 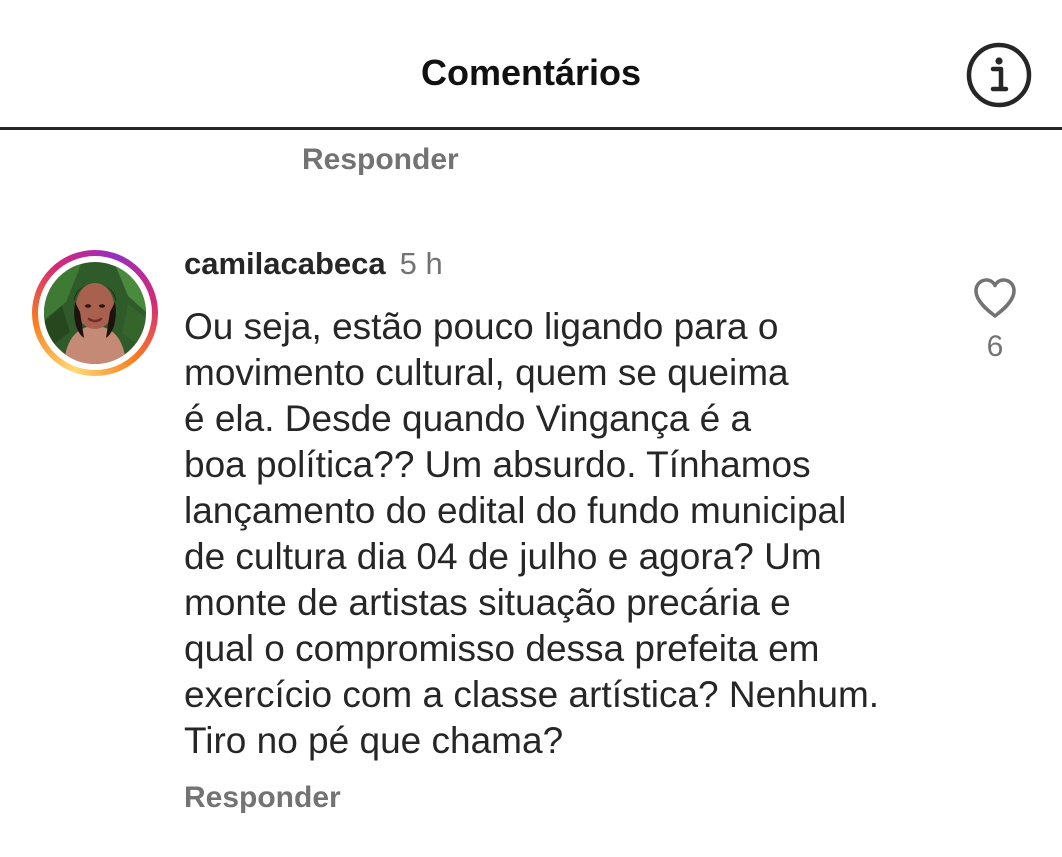 I want to click on comment-time: 5 h, so click(x=421, y=263).